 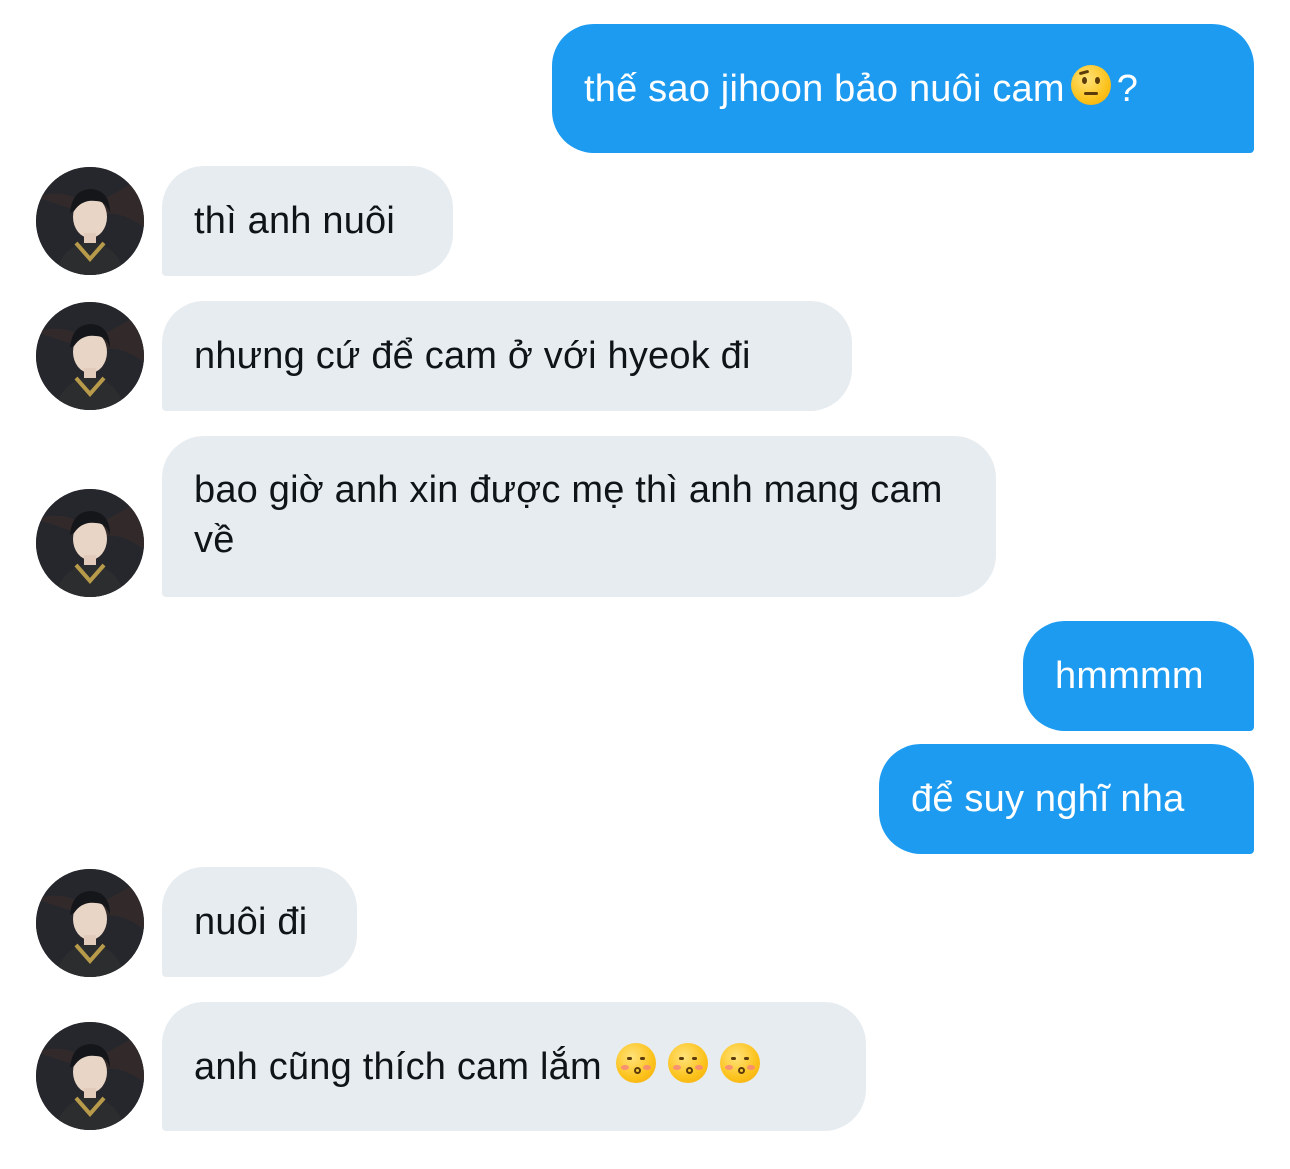 What do you see at coordinates (295, 221) in the screenshot?
I see `message-text: thì anh nuôi` at bounding box center [295, 221].